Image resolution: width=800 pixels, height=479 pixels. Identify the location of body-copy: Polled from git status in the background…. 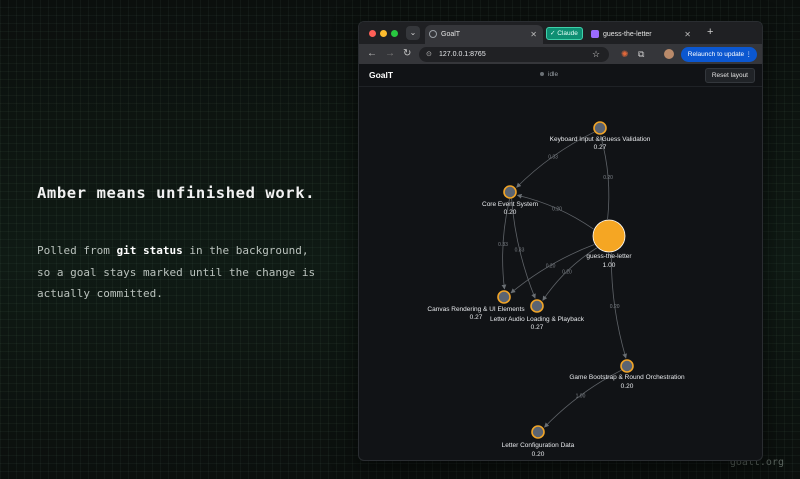
(182, 272).